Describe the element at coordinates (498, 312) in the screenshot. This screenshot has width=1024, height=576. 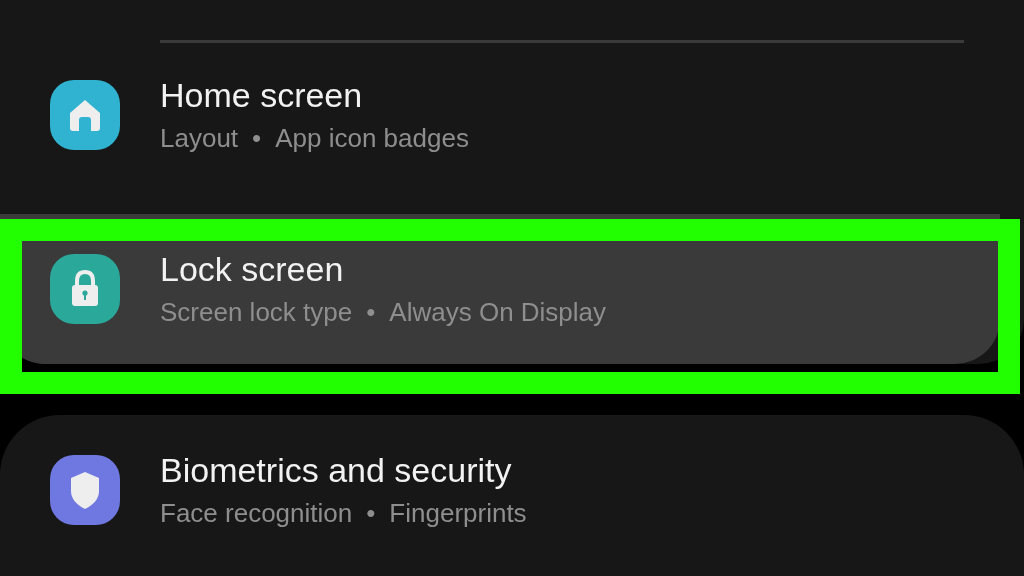
I see `item-subtitle: Always On Display` at that location.